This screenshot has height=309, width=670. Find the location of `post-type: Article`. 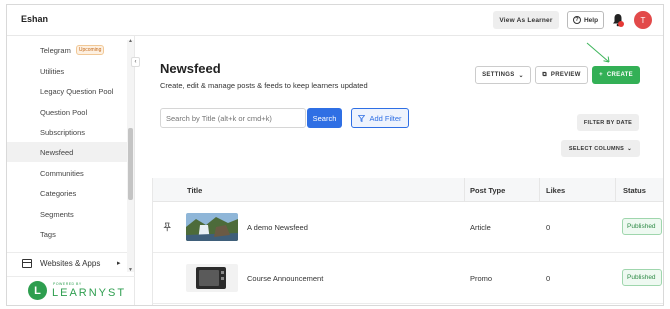

post-type: Article is located at coordinates (480, 227).